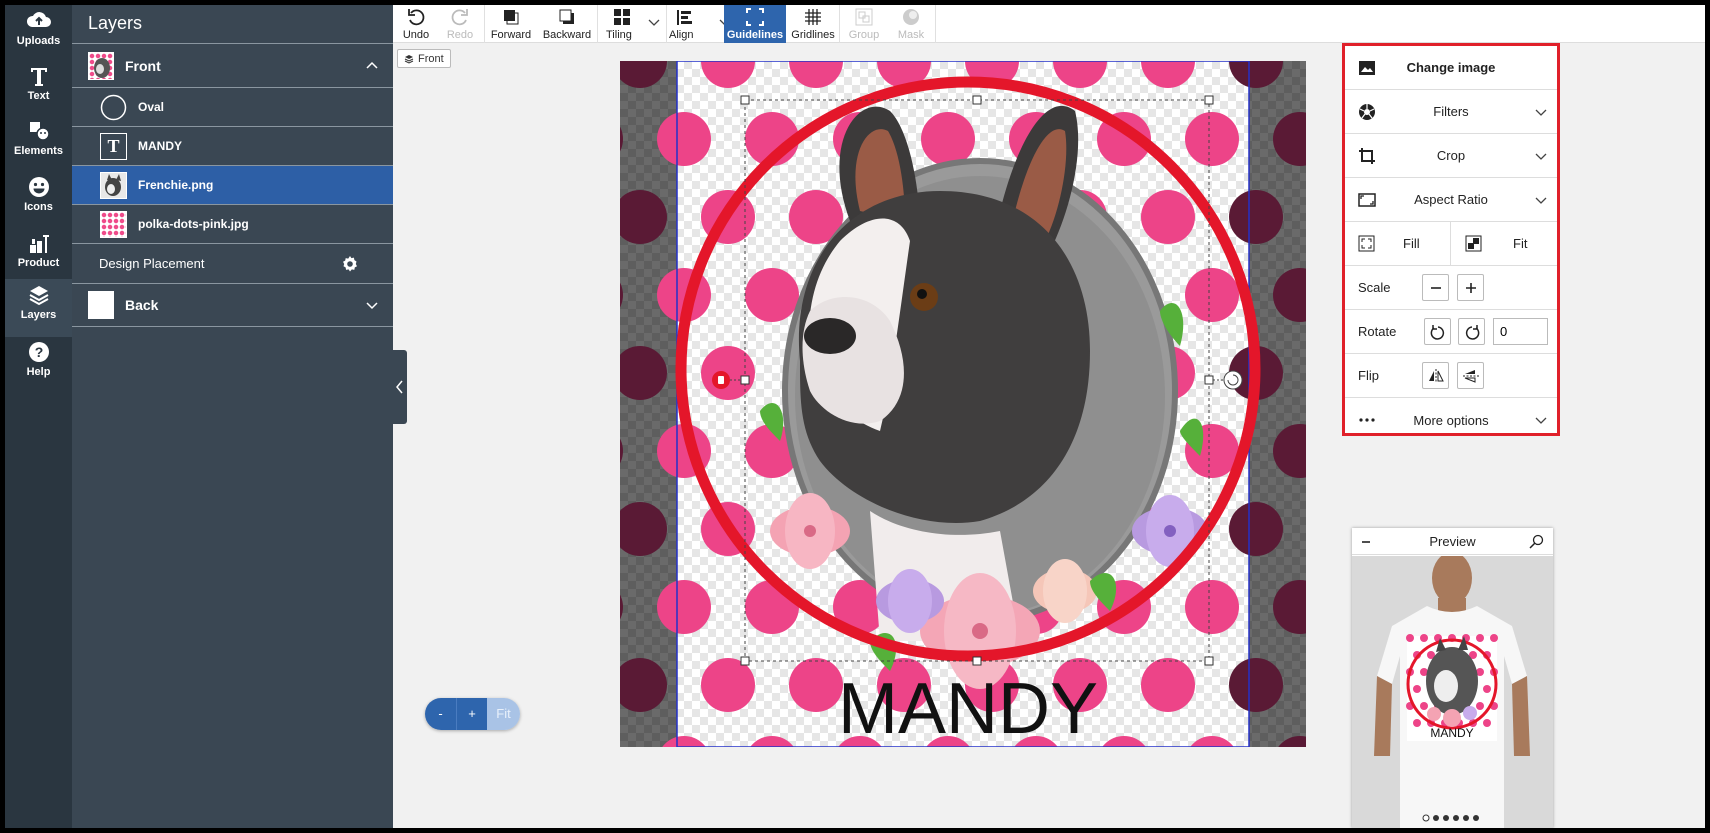 The width and height of the screenshot is (1710, 833). I want to click on design-placement-label: Design Placement, so click(152, 263).